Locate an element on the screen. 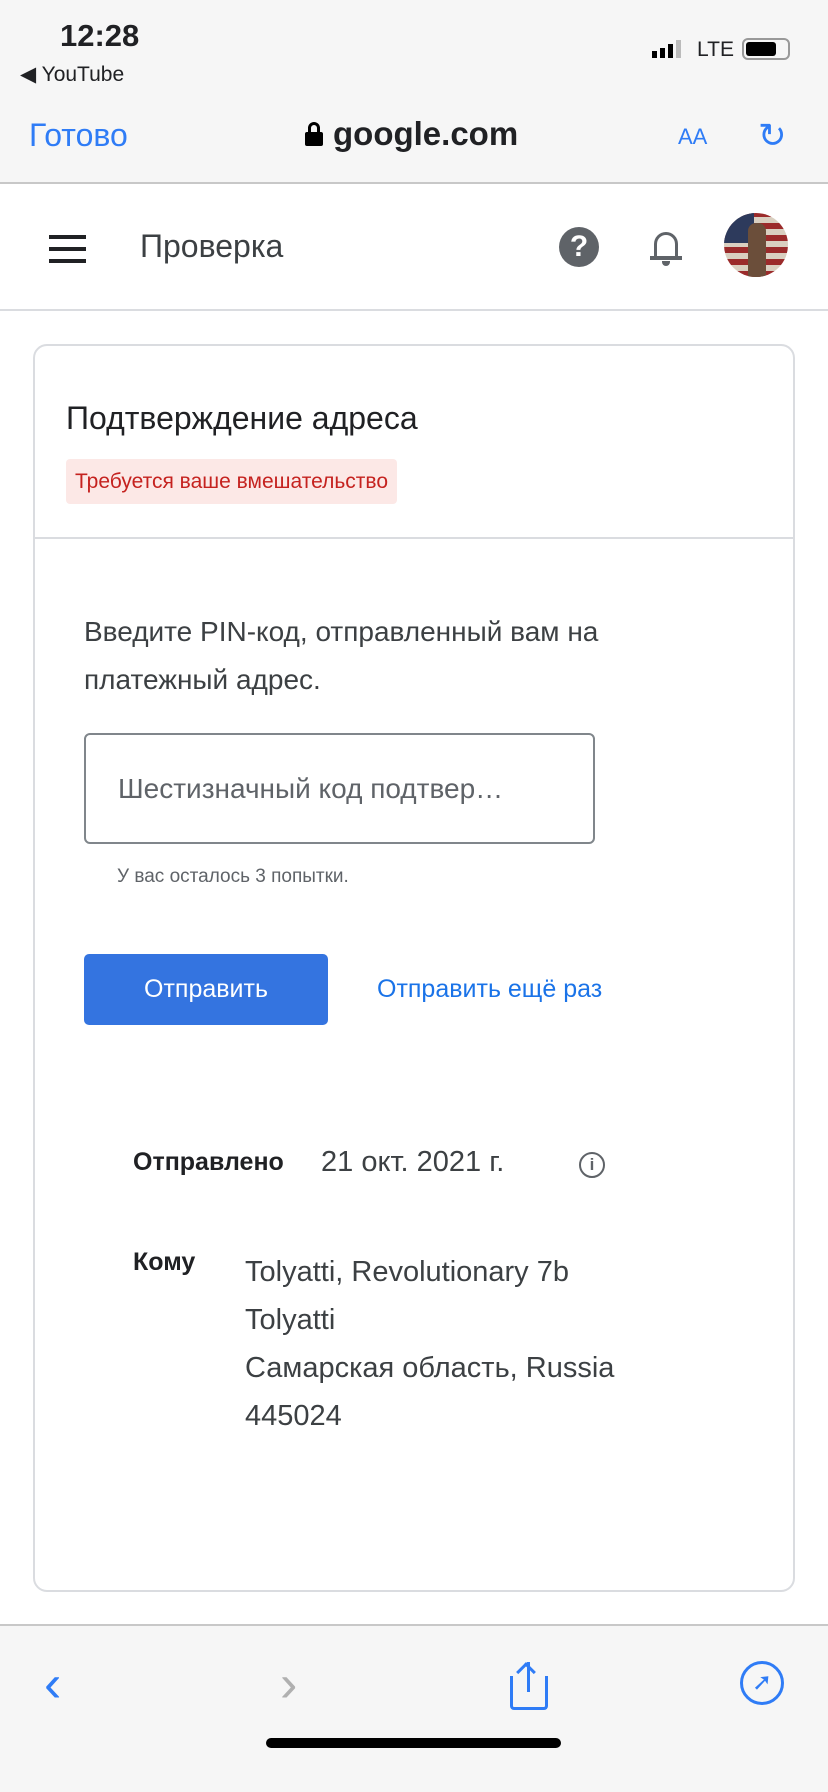  status-time: 12:28 is located at coordinates (100, 35).